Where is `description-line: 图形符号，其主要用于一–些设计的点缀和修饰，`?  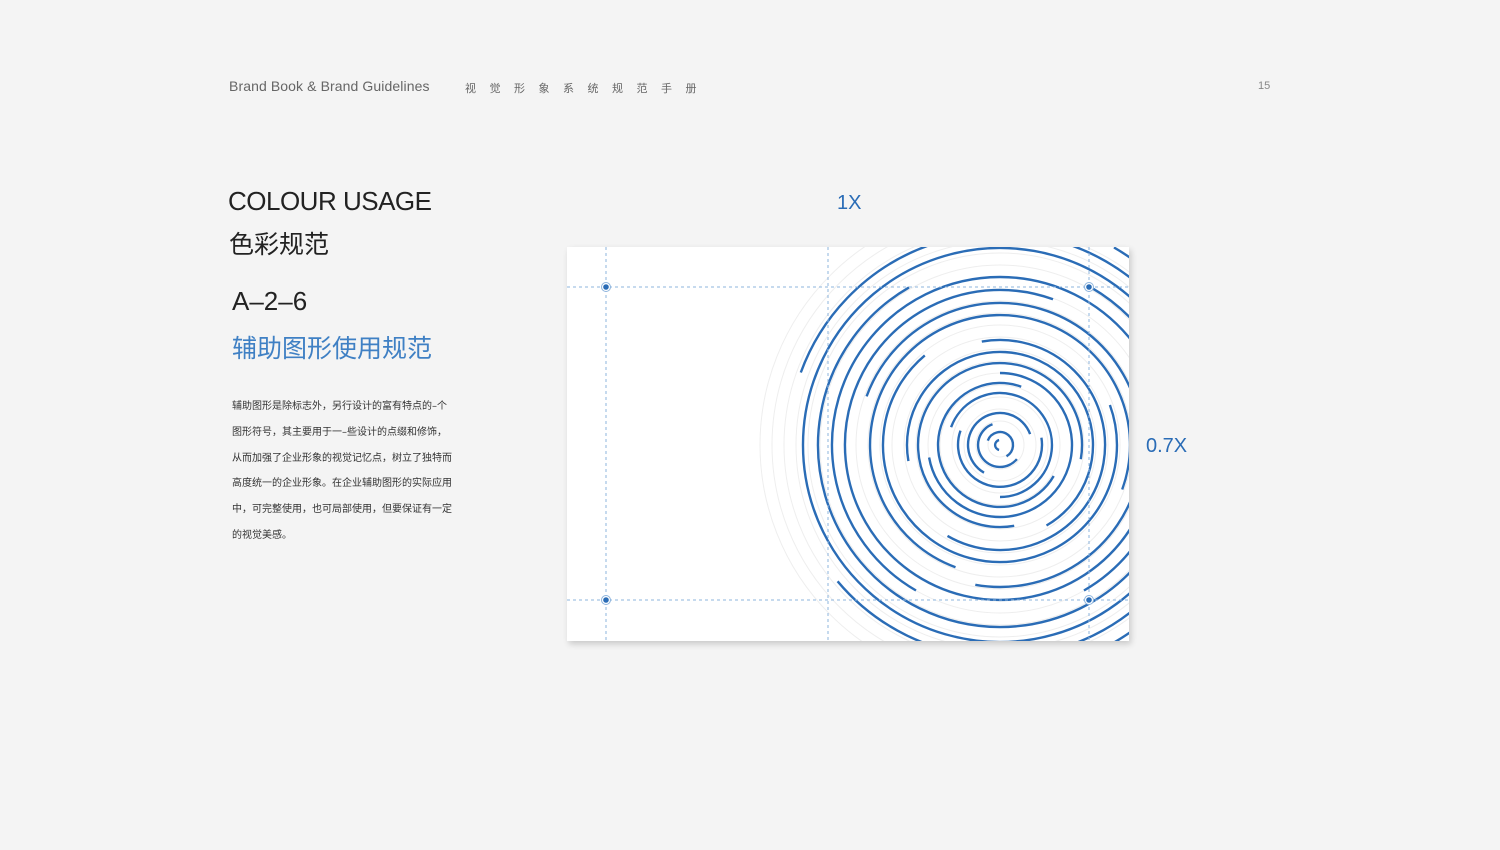
description-line: 图形符号，其主要用于一–些设计的点缀和修饰， is located at coordinates (339, 432).